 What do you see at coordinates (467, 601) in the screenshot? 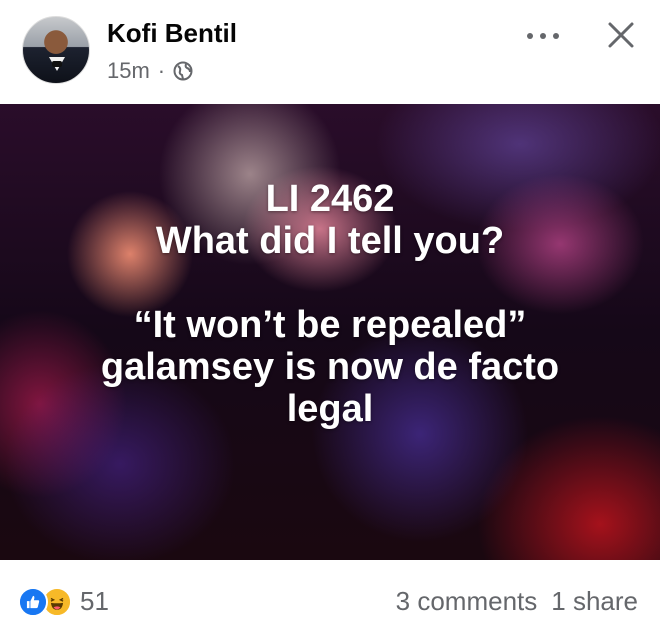
I see `comments-link: 3 comments` at bounding box center [467, 601].